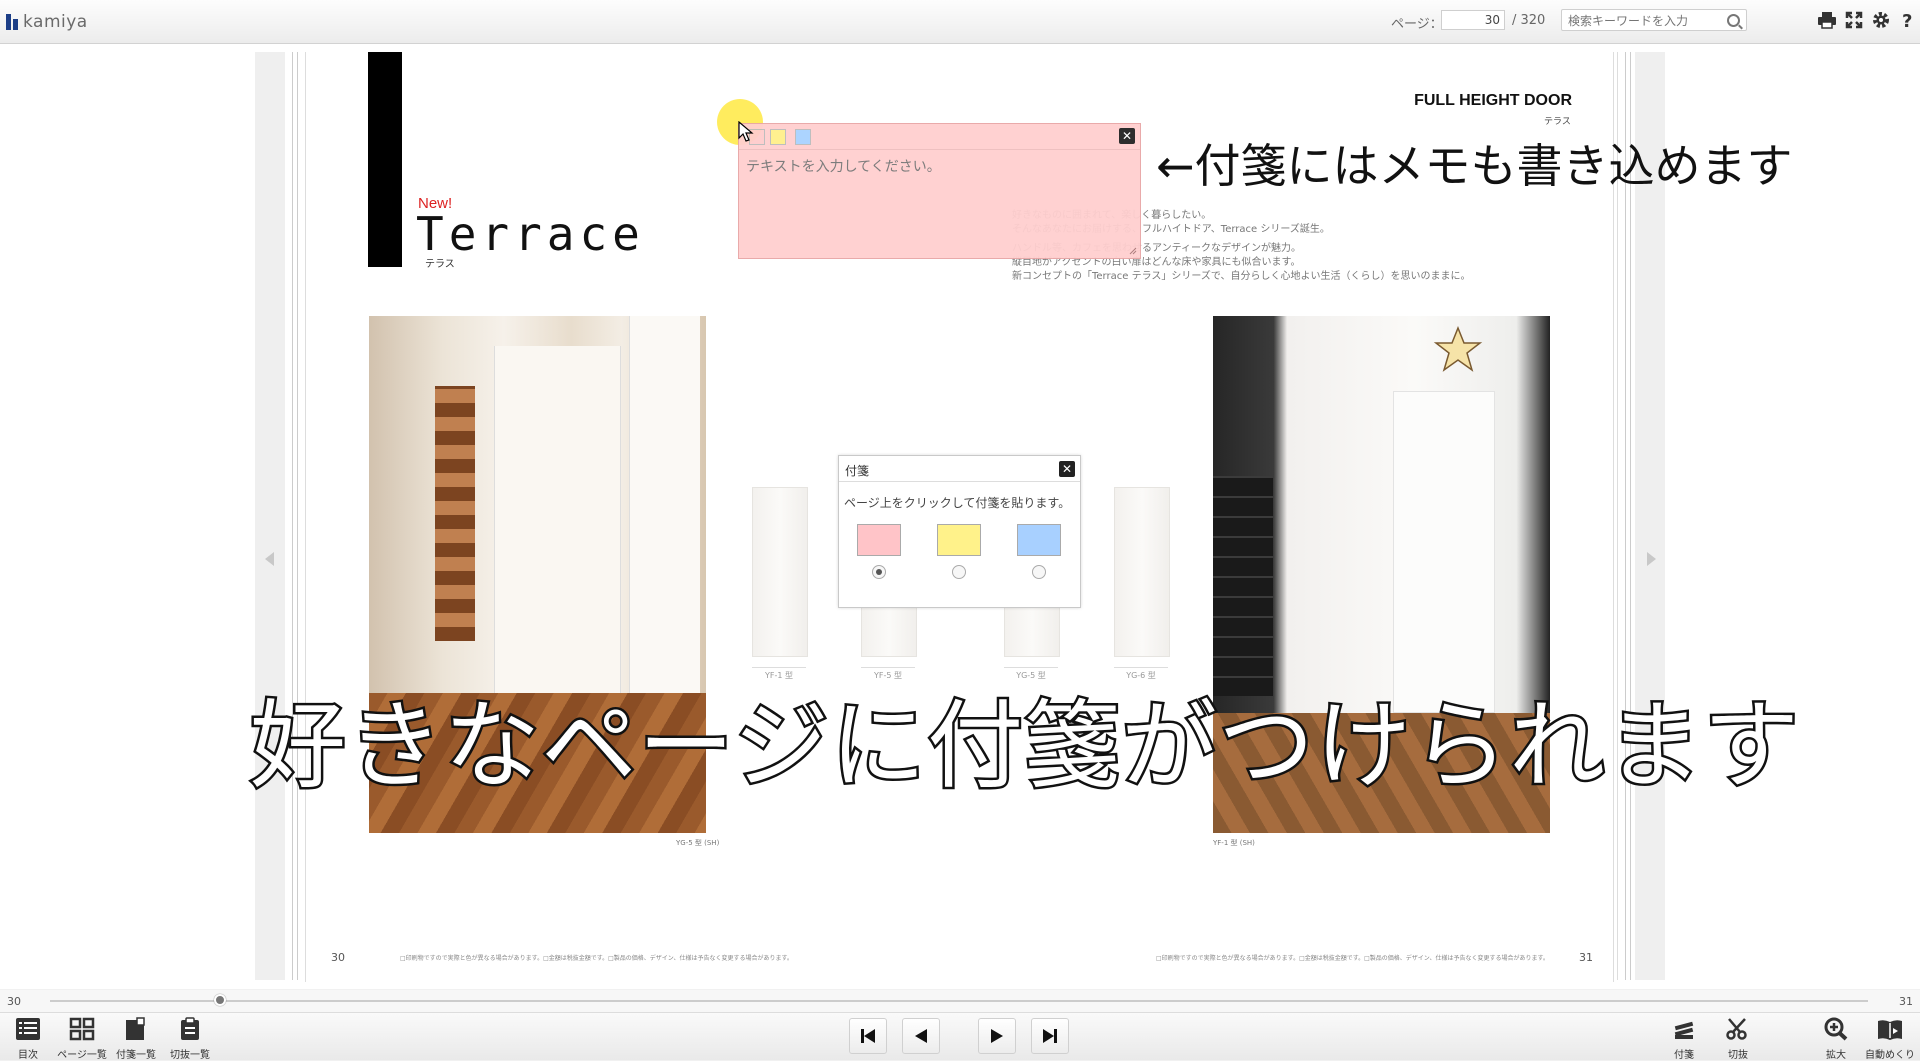 The image size is (1920, 1061). I want to click on slider-thumb, so click(220, 1000).